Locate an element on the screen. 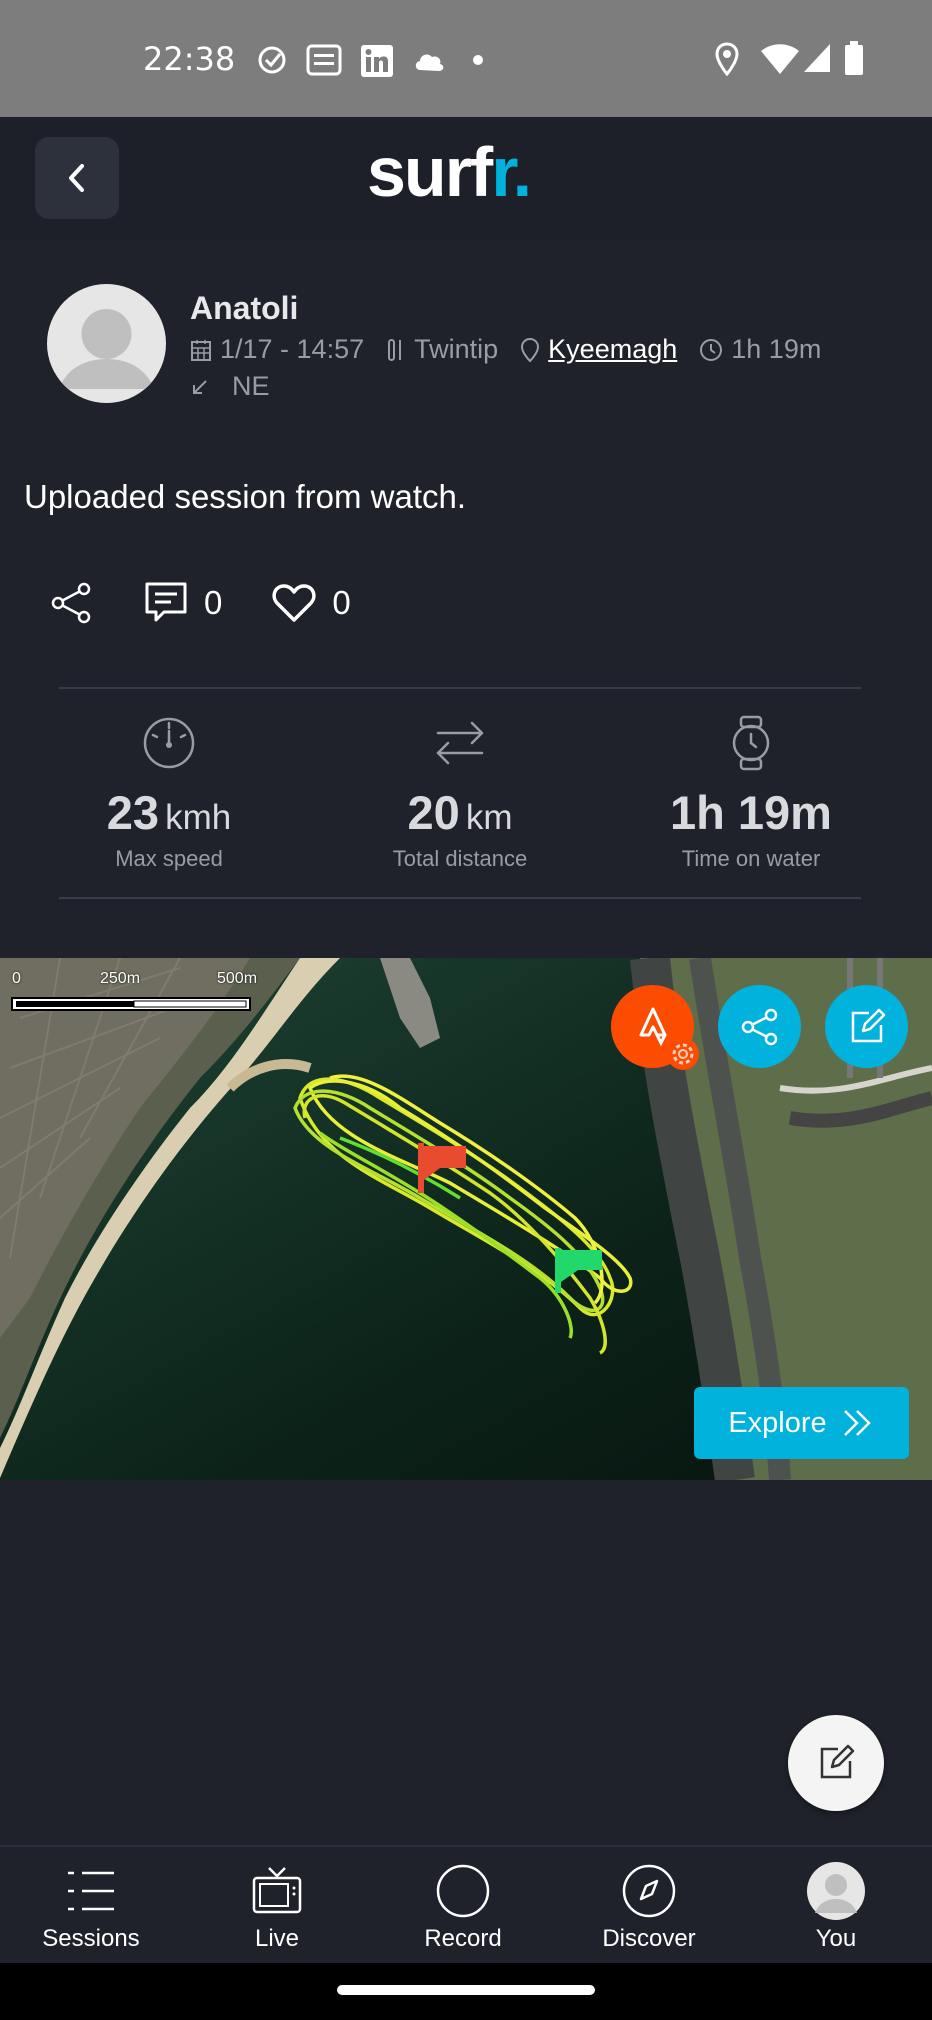  watch-icon is located at coordinates (751, 743).